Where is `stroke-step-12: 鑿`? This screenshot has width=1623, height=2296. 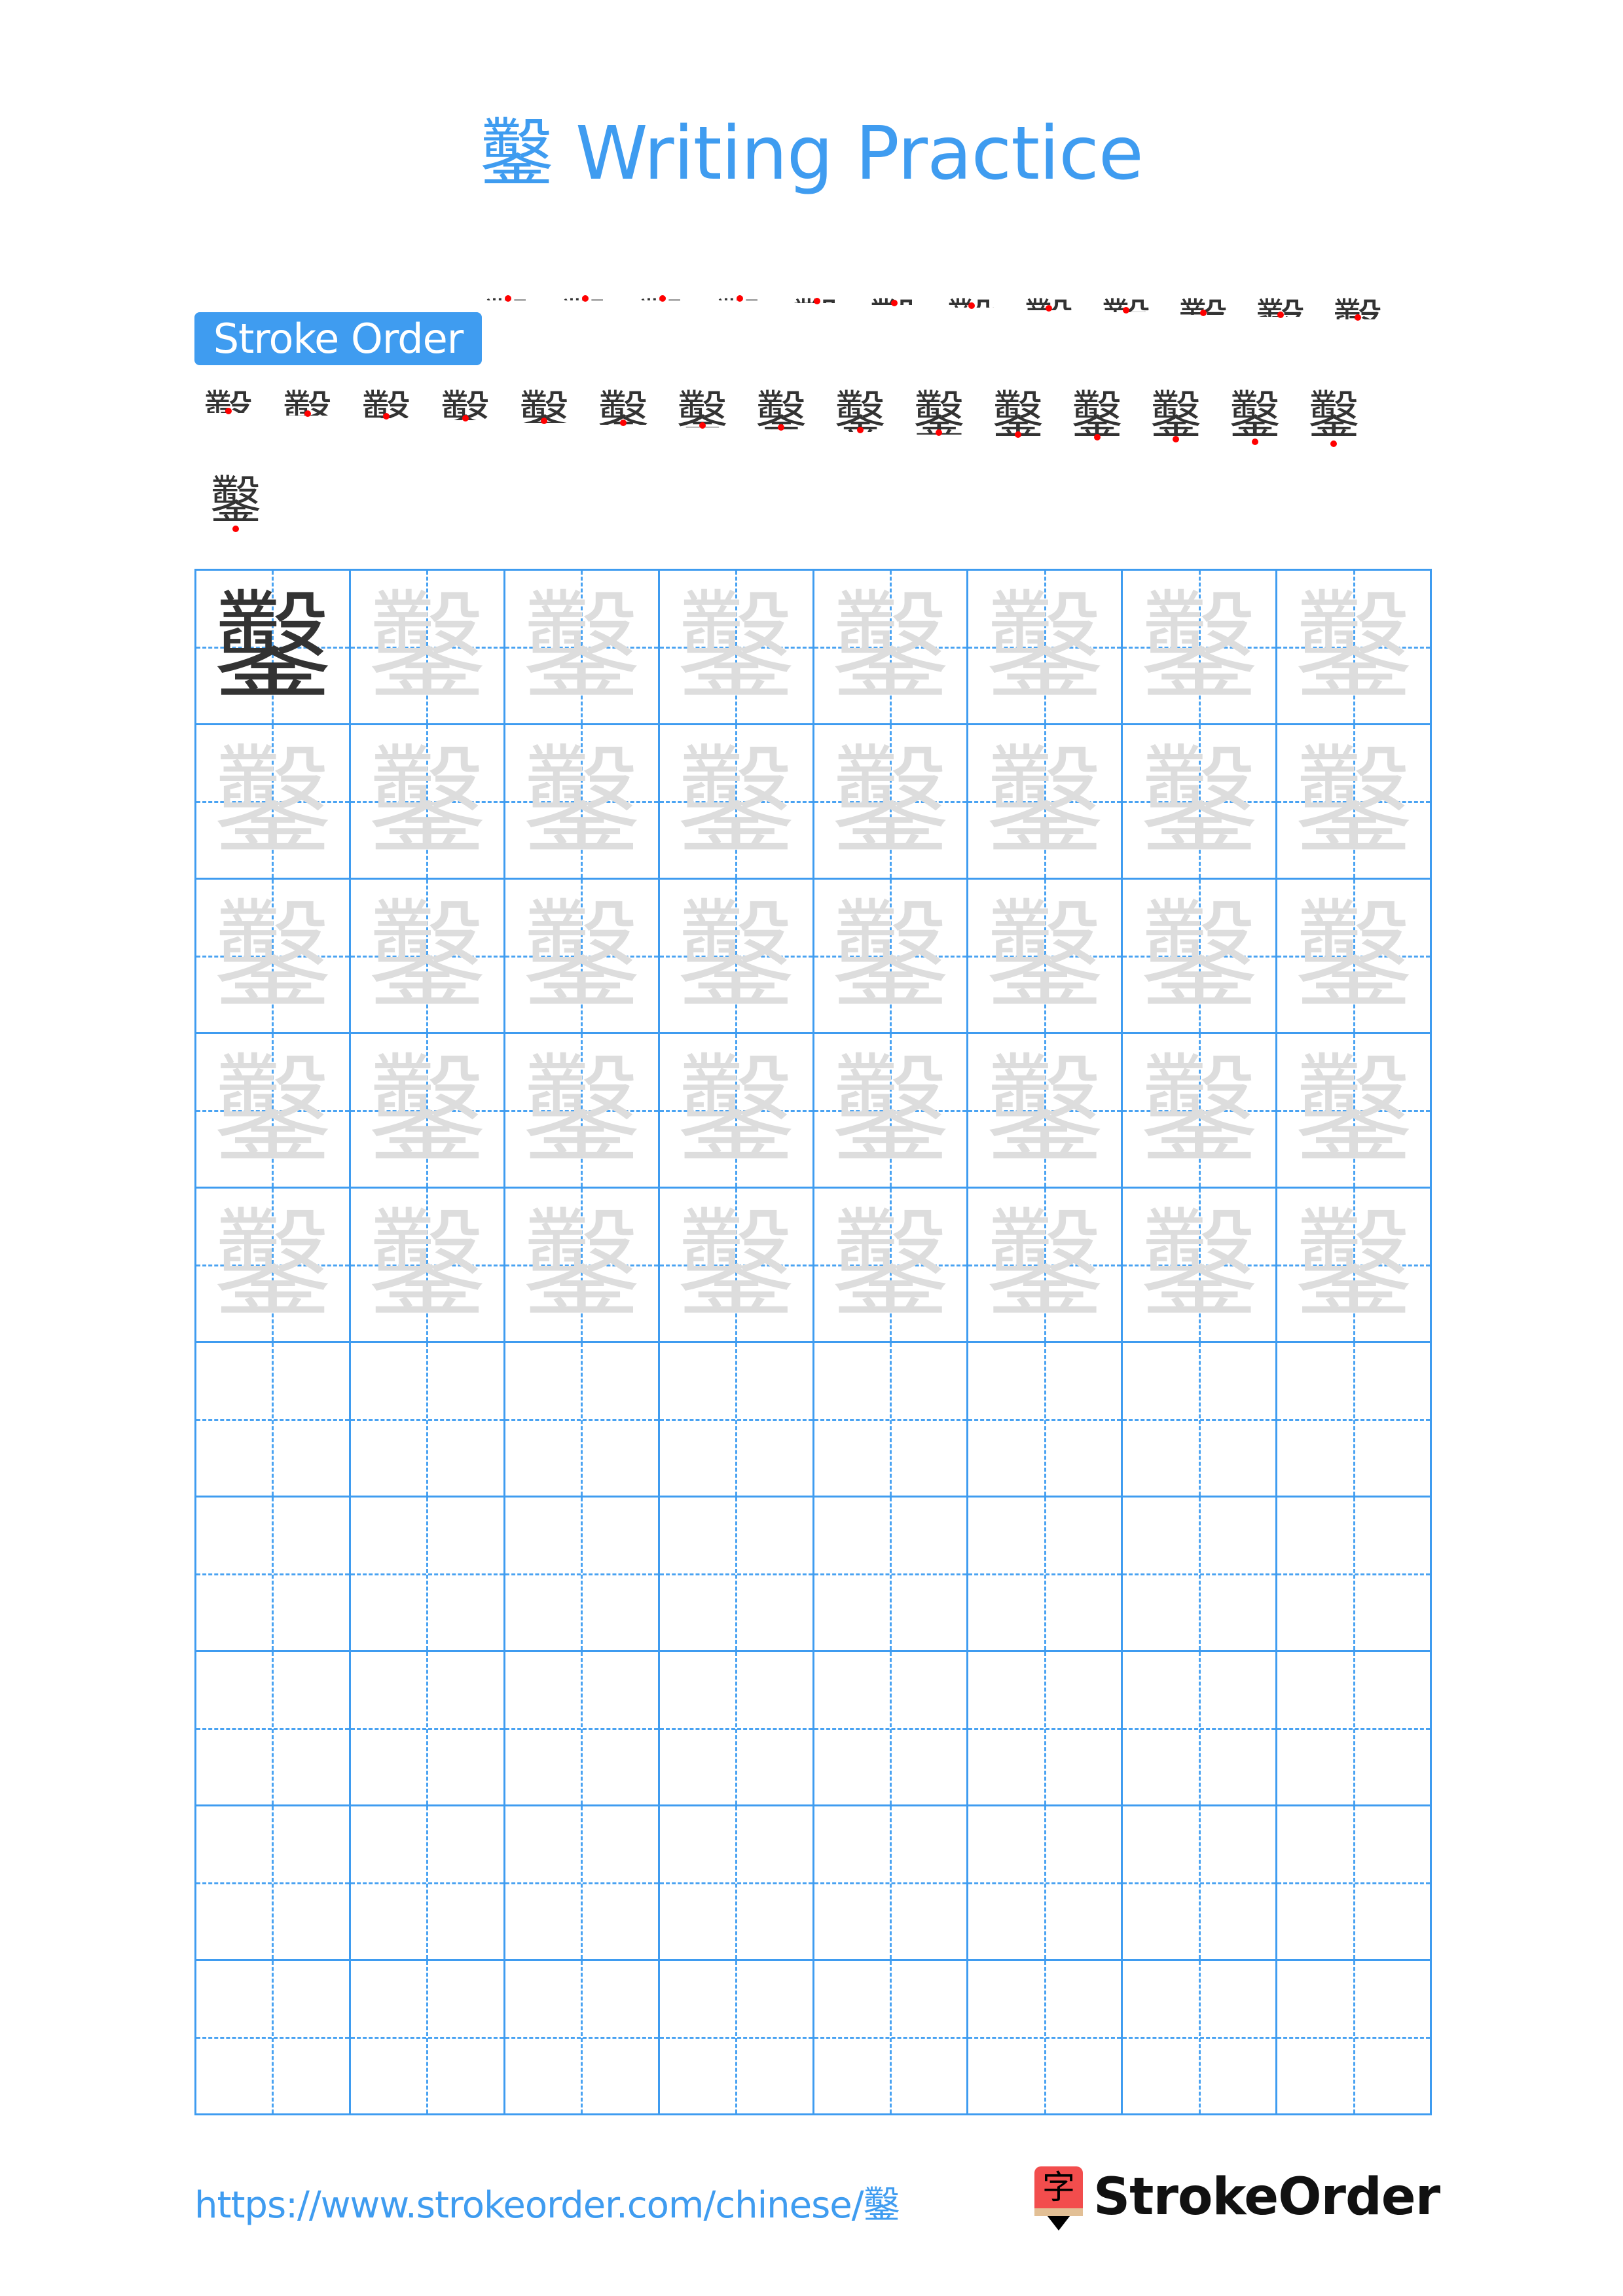 stroke-step-12: 鑿 is located at coordinates (1358, 324).